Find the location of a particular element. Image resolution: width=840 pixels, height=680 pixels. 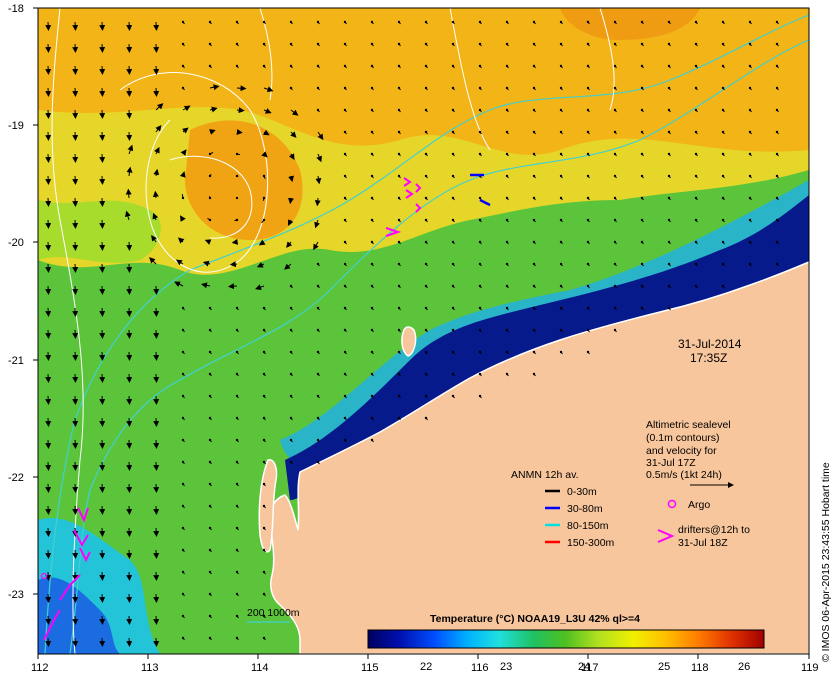

colorbar-gradient is located at coordinates (566, 639).